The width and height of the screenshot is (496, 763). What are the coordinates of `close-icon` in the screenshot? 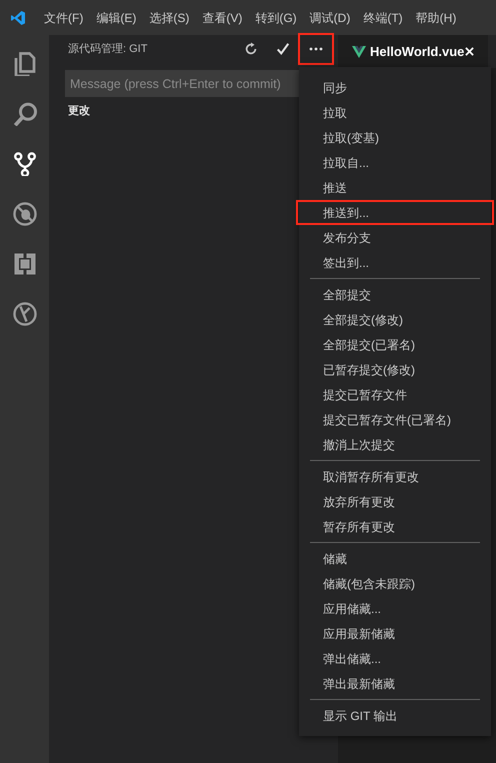 It's located at (469, 51).